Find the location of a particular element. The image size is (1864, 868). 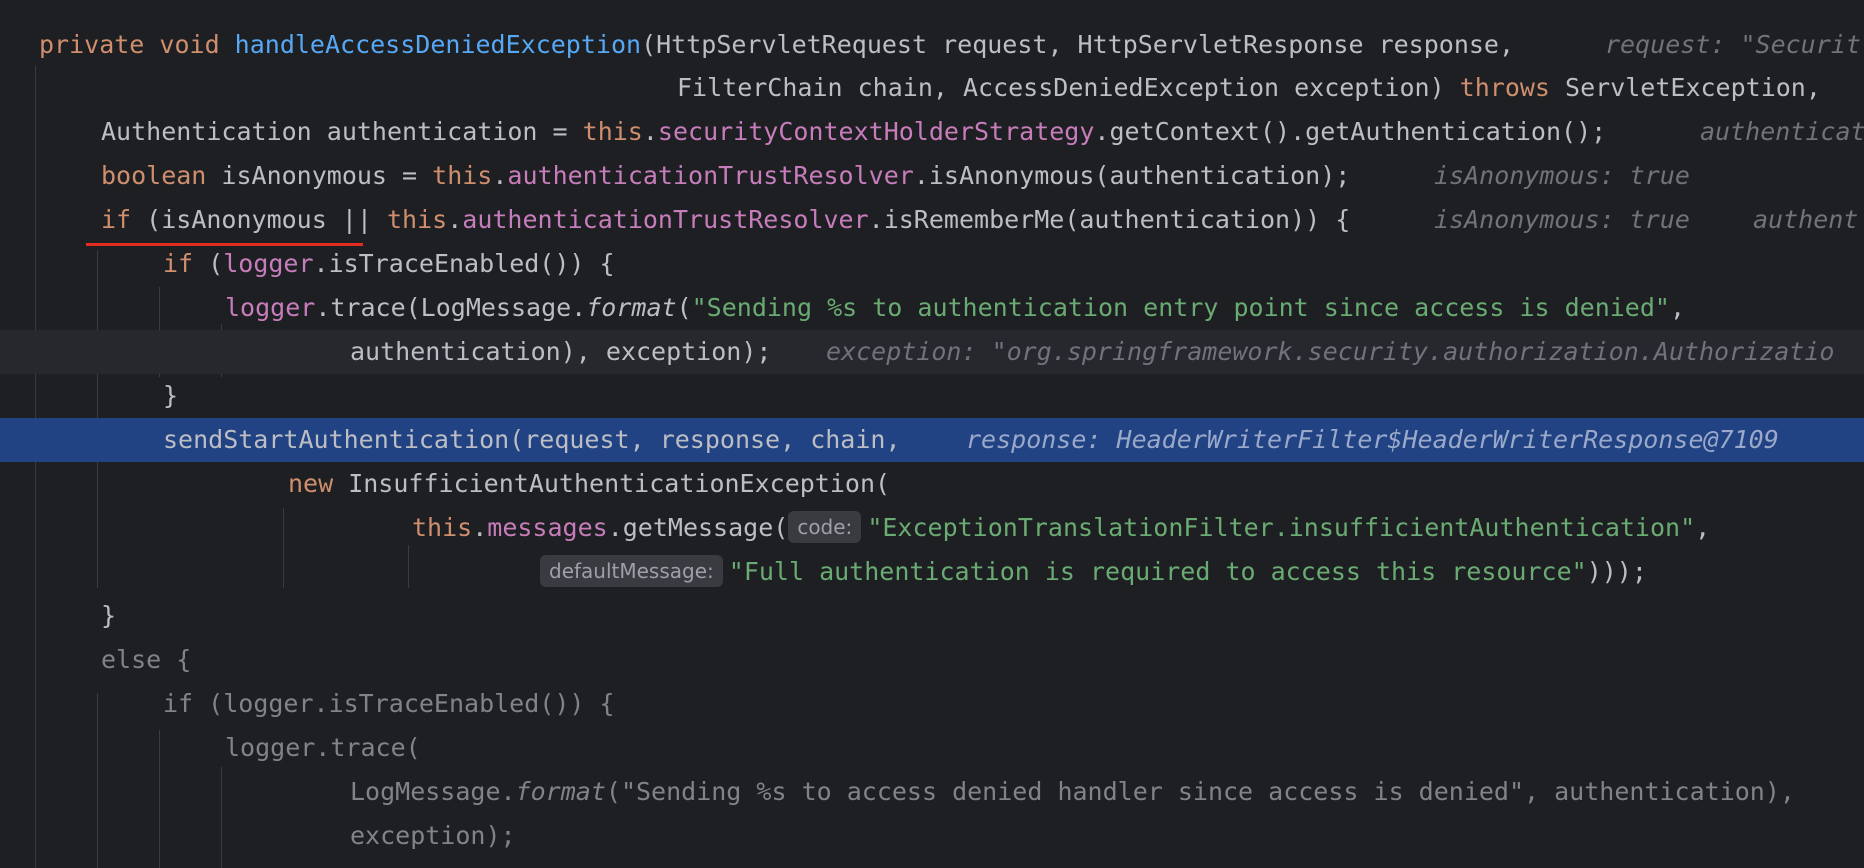

code-text: isAnonymous = is located at coordinates (319, 175).